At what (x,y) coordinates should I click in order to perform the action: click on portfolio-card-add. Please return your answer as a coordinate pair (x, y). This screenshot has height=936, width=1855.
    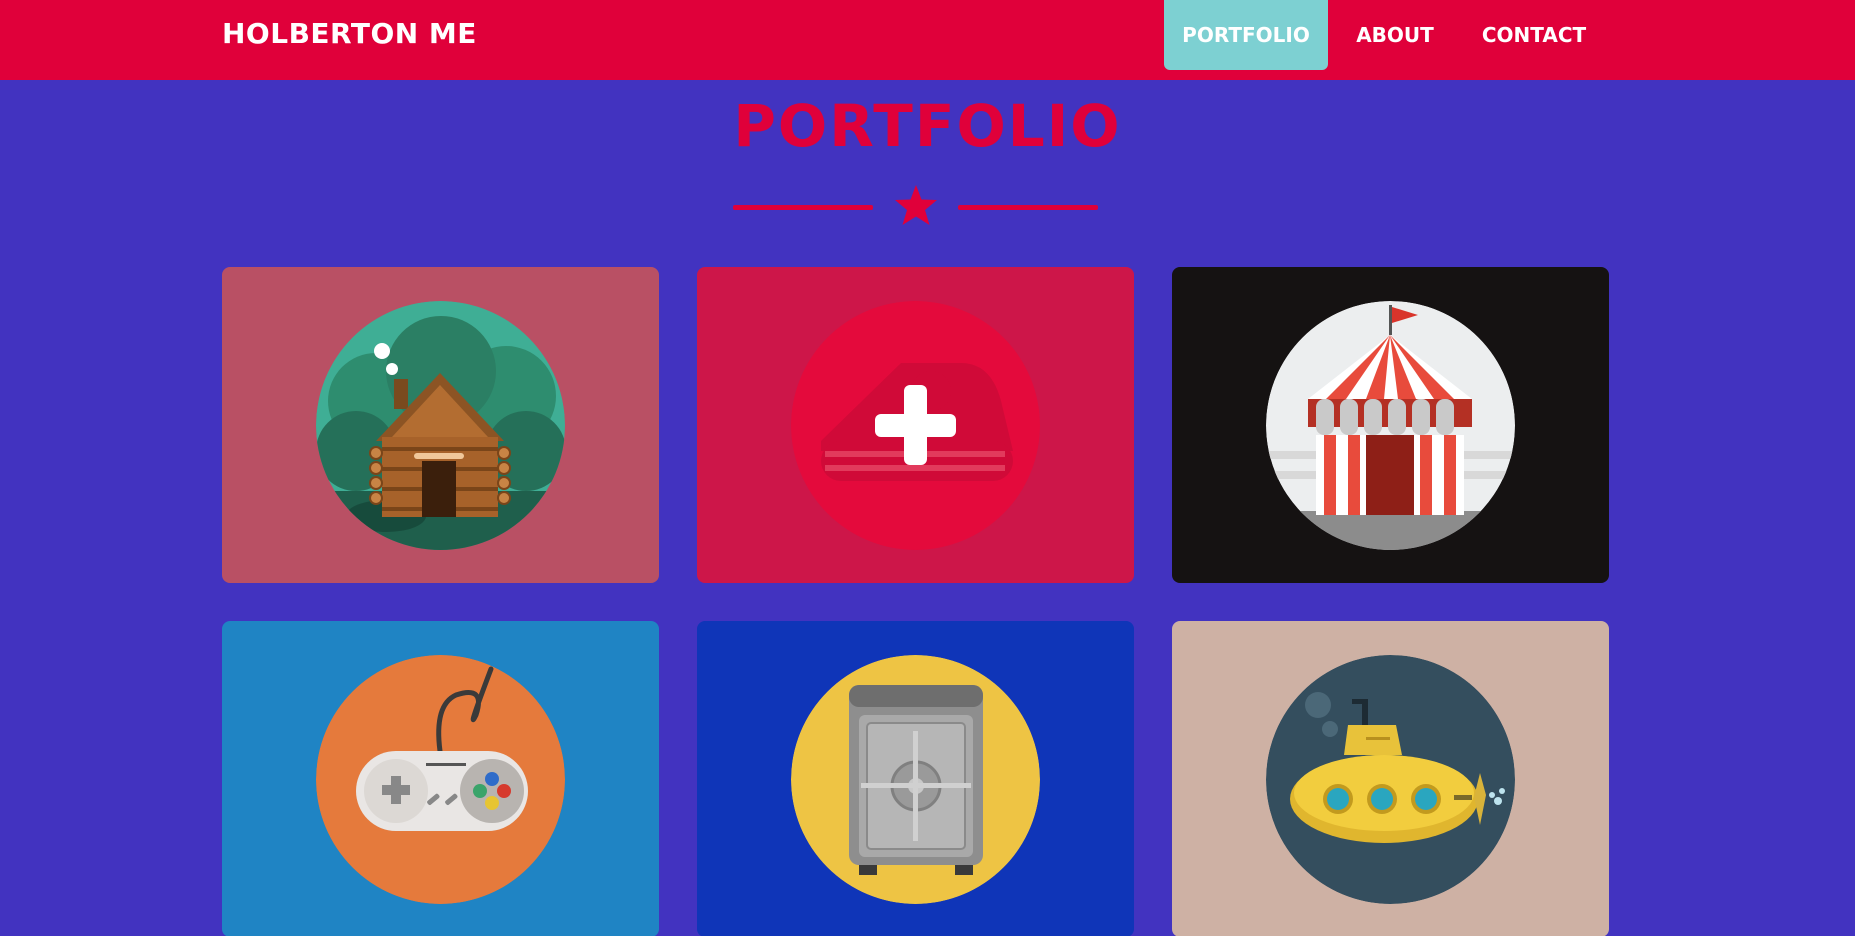
    Looking at the image, I should click on (915, 425).